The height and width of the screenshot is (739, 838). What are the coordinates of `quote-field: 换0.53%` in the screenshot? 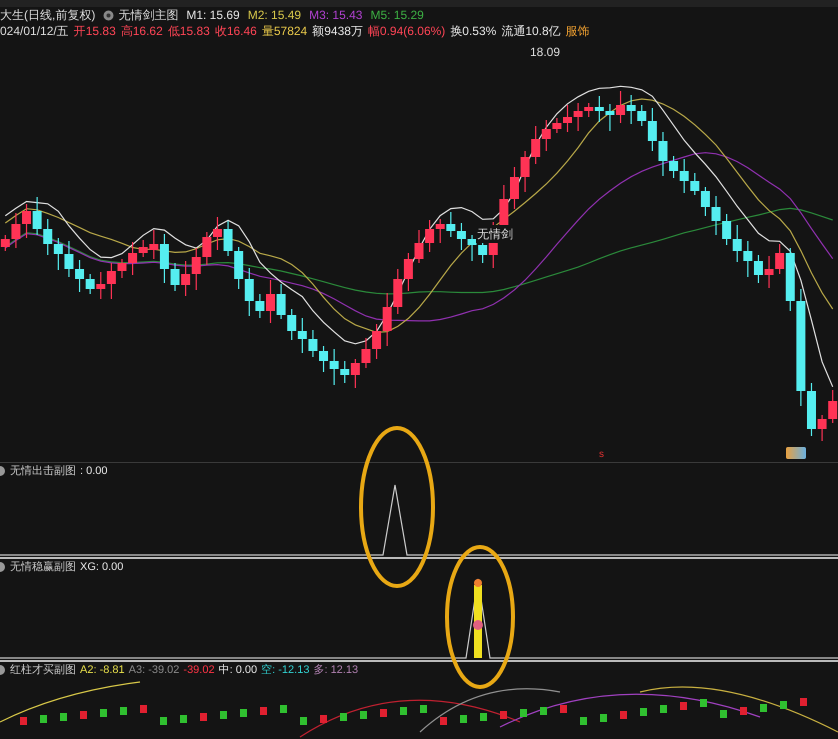 It's located at (473, 31).